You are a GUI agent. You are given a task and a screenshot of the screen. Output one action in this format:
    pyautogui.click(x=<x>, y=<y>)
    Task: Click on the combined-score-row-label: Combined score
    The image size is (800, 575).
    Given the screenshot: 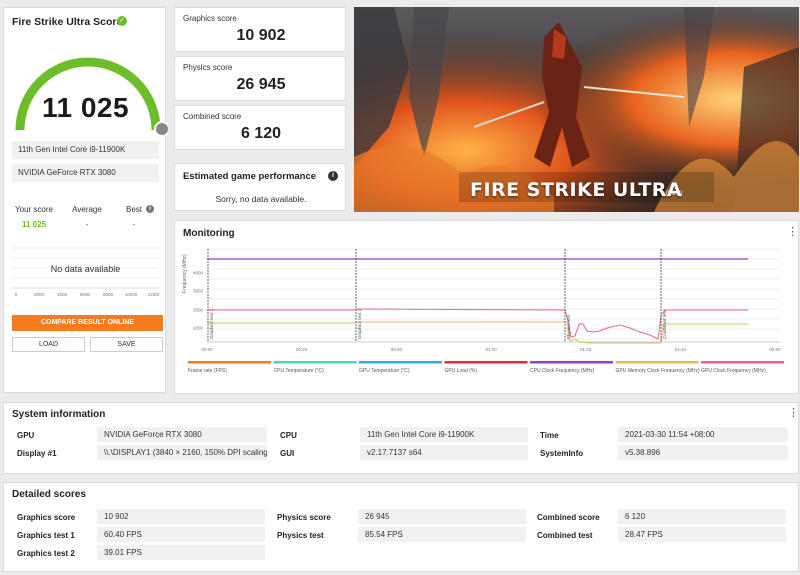 What is the action you would take?
    pyautogui.click(x=568, y=517)
    